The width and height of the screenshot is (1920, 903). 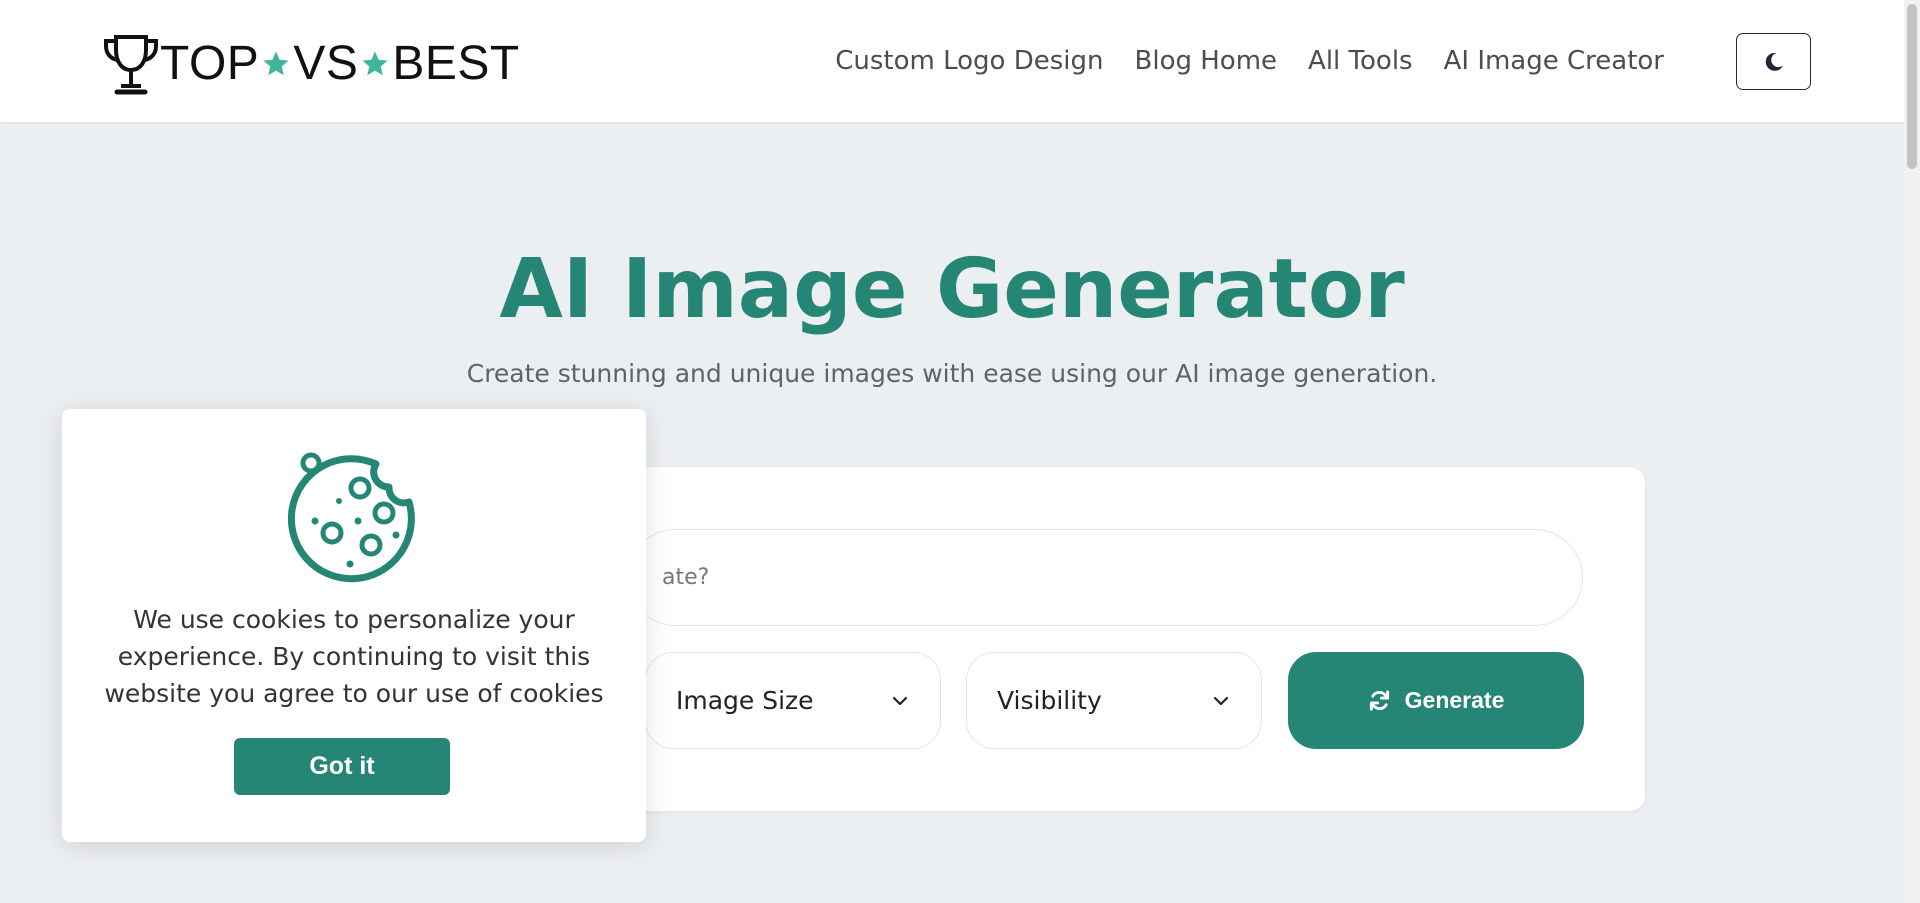 What do you see at coordinates (1206, 61) in the screenshot?
I see `nav-link-blog-home: Blog Home` at bounding box center [1206, 61].